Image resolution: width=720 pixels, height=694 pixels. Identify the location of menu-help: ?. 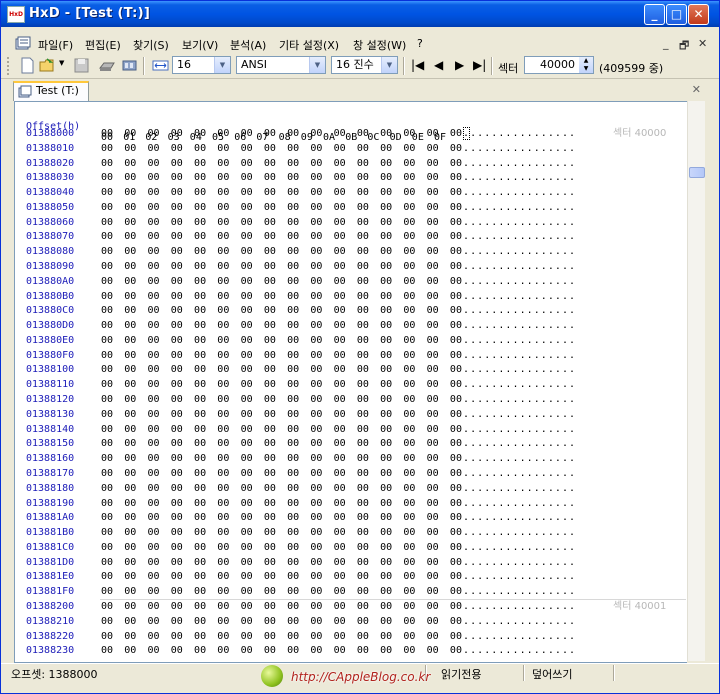
(420, 43).